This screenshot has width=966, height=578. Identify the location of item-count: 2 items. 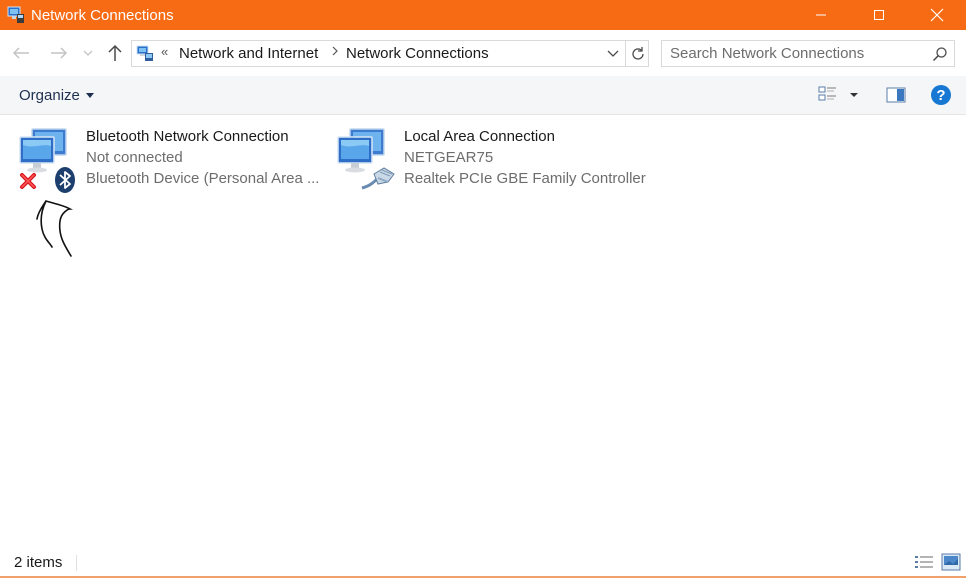
(38, 562).